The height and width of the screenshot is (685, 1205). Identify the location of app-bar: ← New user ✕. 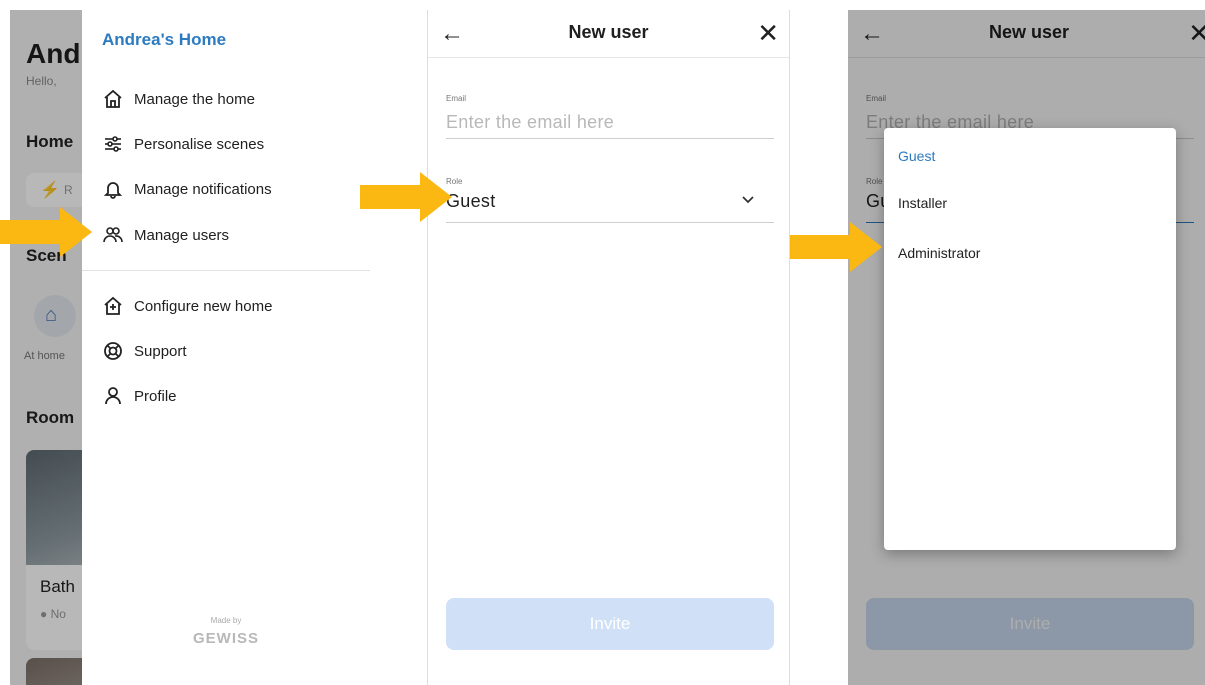
(608, 34).